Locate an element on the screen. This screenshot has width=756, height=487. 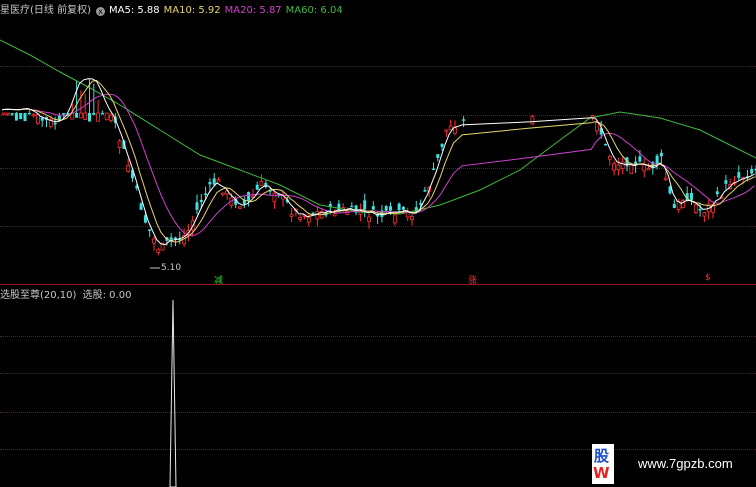
watermark-logo: 股 W is located at coordinates (603, 464).